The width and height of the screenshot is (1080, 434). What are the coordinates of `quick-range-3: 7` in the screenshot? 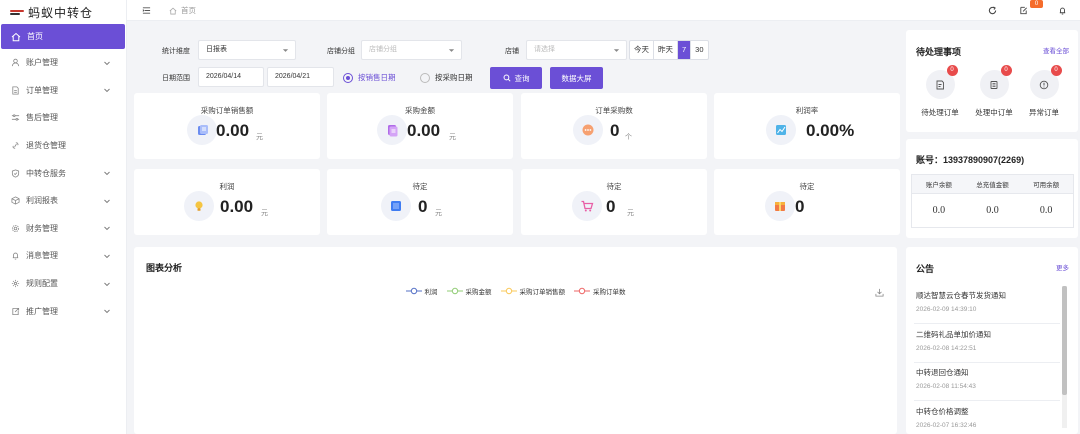 It's located at (685, 50).